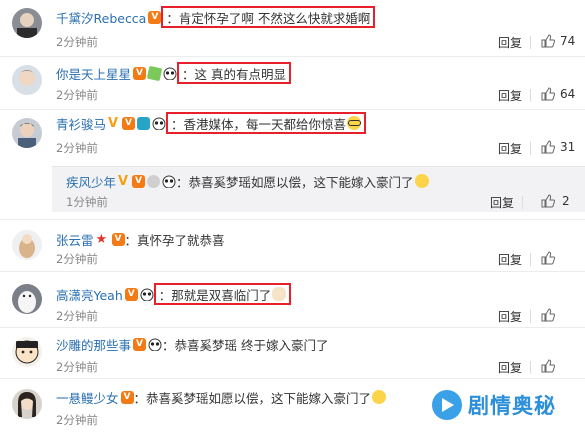 This screenshot has height=434, width=585. I want to click on reply-username: 疾风少年, so click(91, 181).